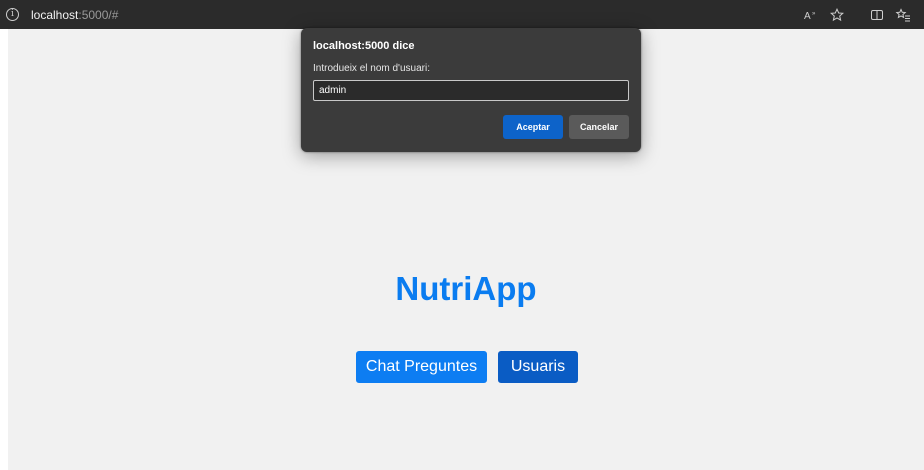  What do you see at coordinates (98, 14) in the screenshot?
I see `url-path: :5000/#` at bounding box center [98, 14].